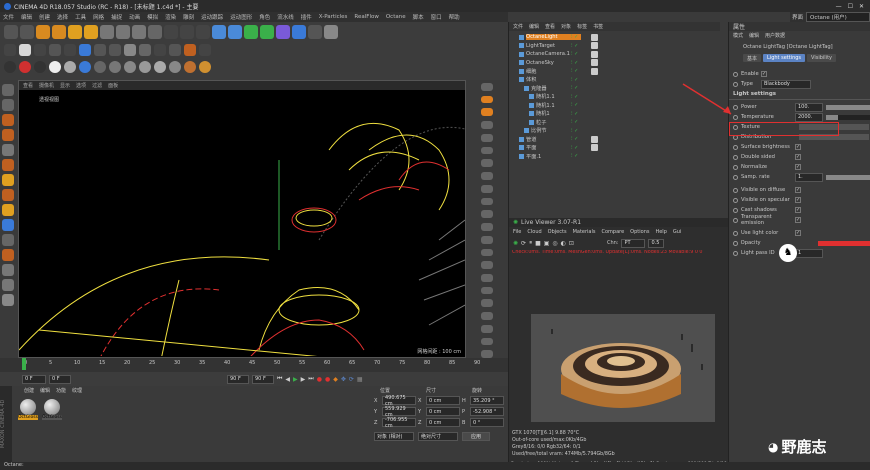 This screenshot has width=870, height=470. What do you see at coordinates (861, 6) in the screenshot?
I see `close-icon: ✕` at bounding box center [861, 6].